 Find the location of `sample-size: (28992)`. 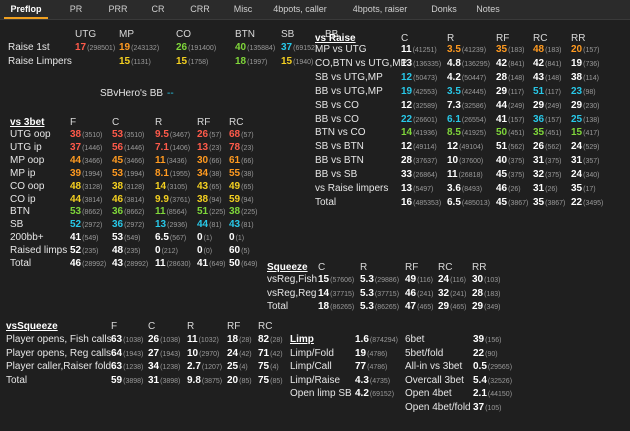

sample-size: (28992) is located at coordinates (94, 264).